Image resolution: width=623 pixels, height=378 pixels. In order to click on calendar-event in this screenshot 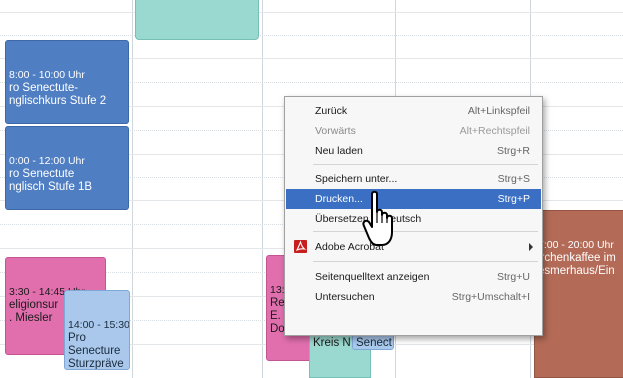, I will do `click(197, 20)`.